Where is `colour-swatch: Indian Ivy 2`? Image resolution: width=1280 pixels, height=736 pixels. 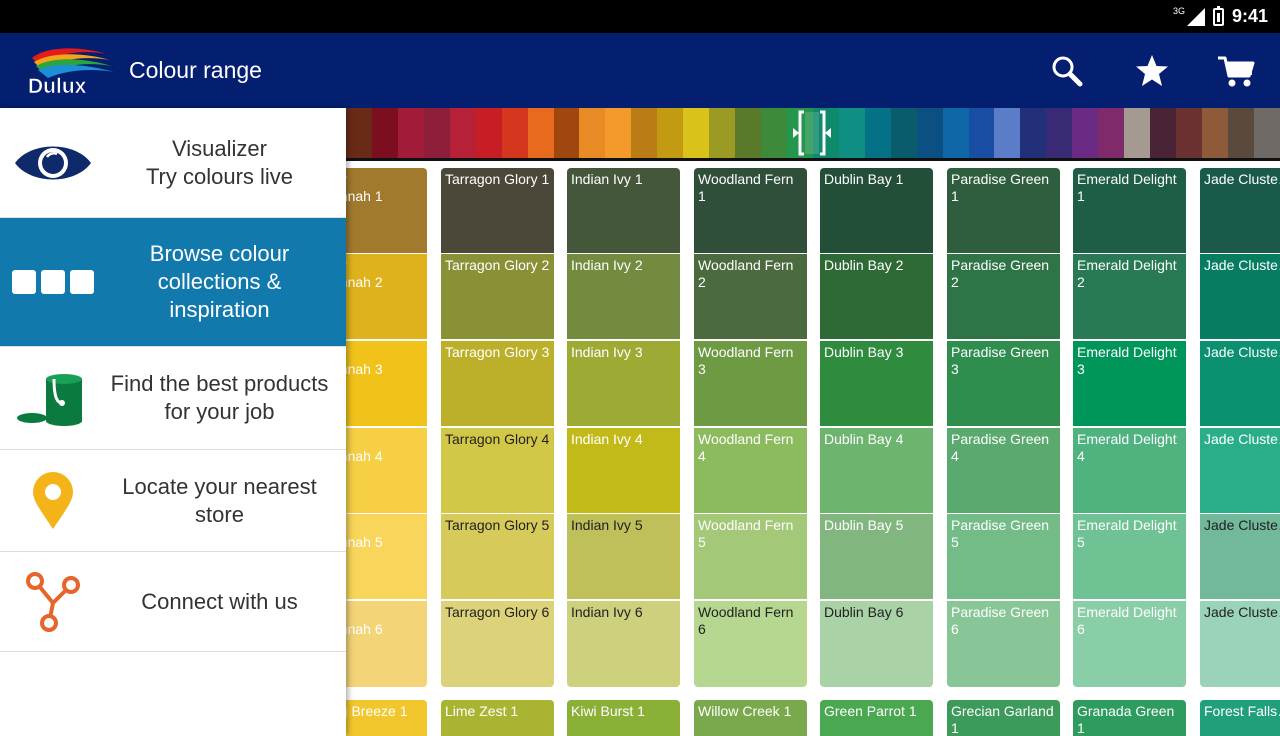
colour-swatch: Indian Ivy 2 is located at coordinates (623, 296).